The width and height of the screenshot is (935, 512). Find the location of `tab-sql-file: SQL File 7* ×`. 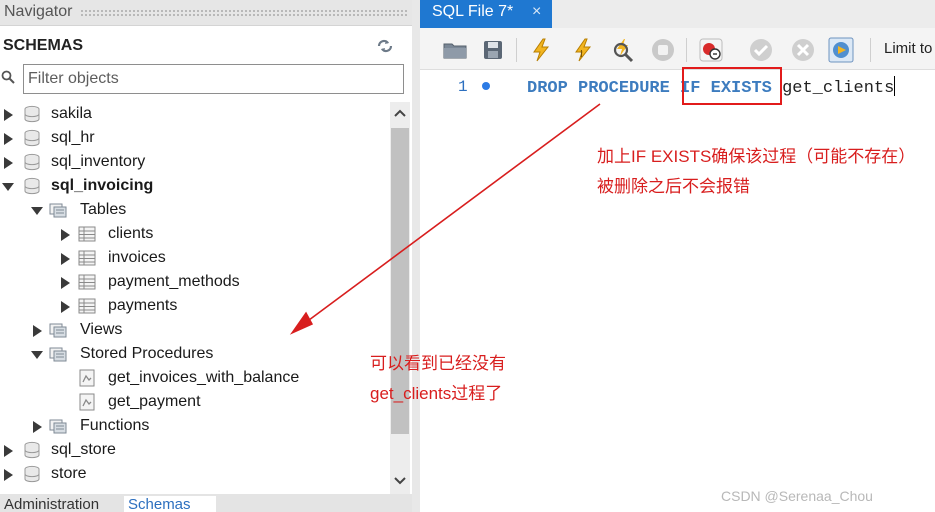

tab-sql-file: SQL File 7* × is located at coordinates (486, 14).